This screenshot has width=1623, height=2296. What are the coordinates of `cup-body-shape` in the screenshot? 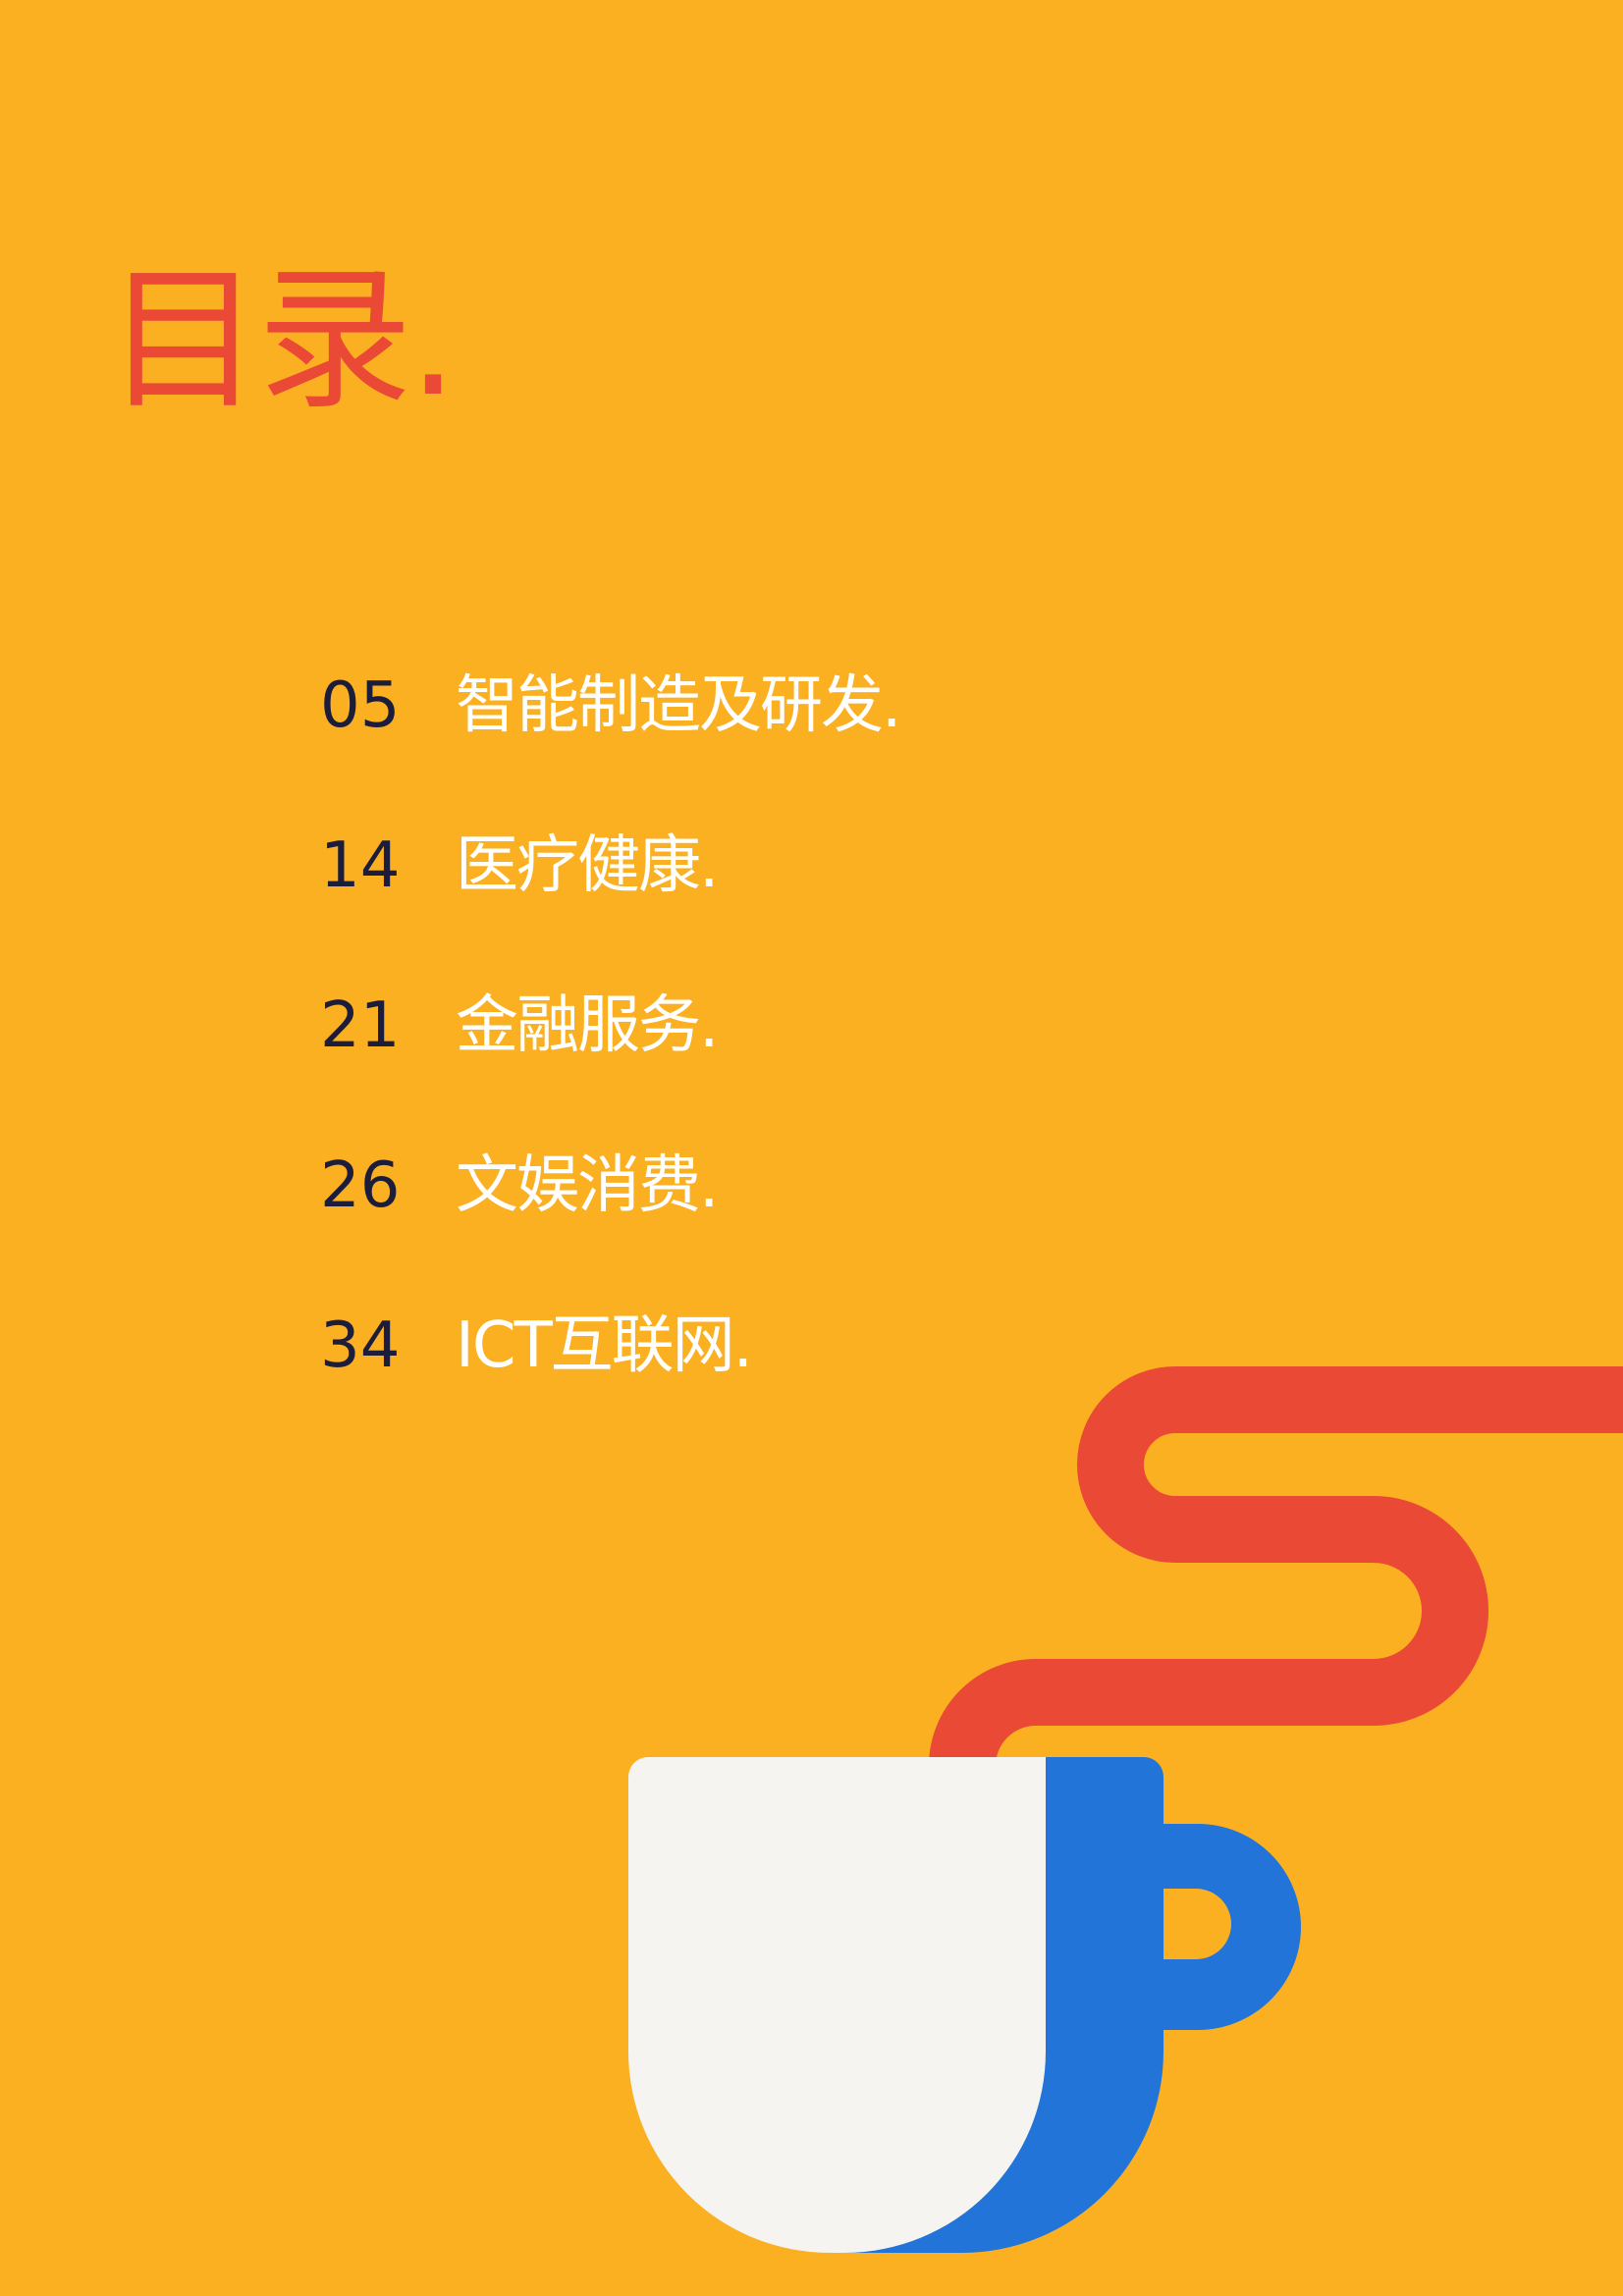 It's located at (837, 2005).